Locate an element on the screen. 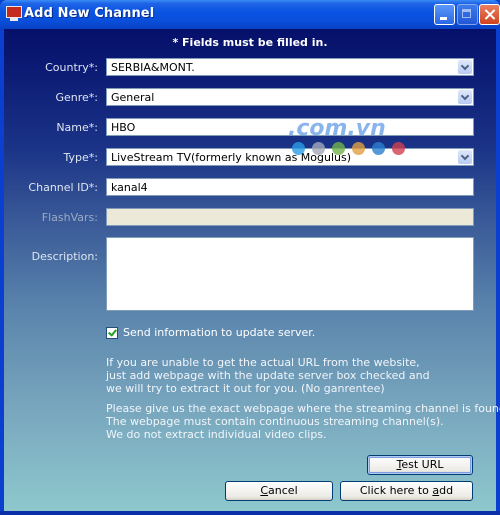  monitor-icon is located at coordinates (14, 12).